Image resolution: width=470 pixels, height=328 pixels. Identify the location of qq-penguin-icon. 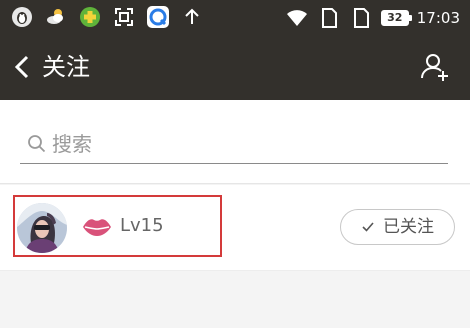
(22, 17).